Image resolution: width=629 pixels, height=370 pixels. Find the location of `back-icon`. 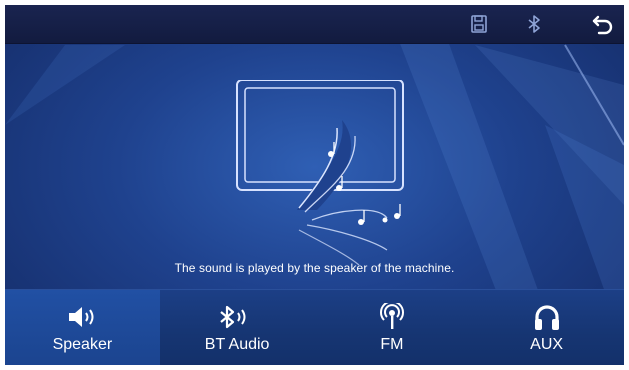

back-icon is located at coordinates (602, 24).